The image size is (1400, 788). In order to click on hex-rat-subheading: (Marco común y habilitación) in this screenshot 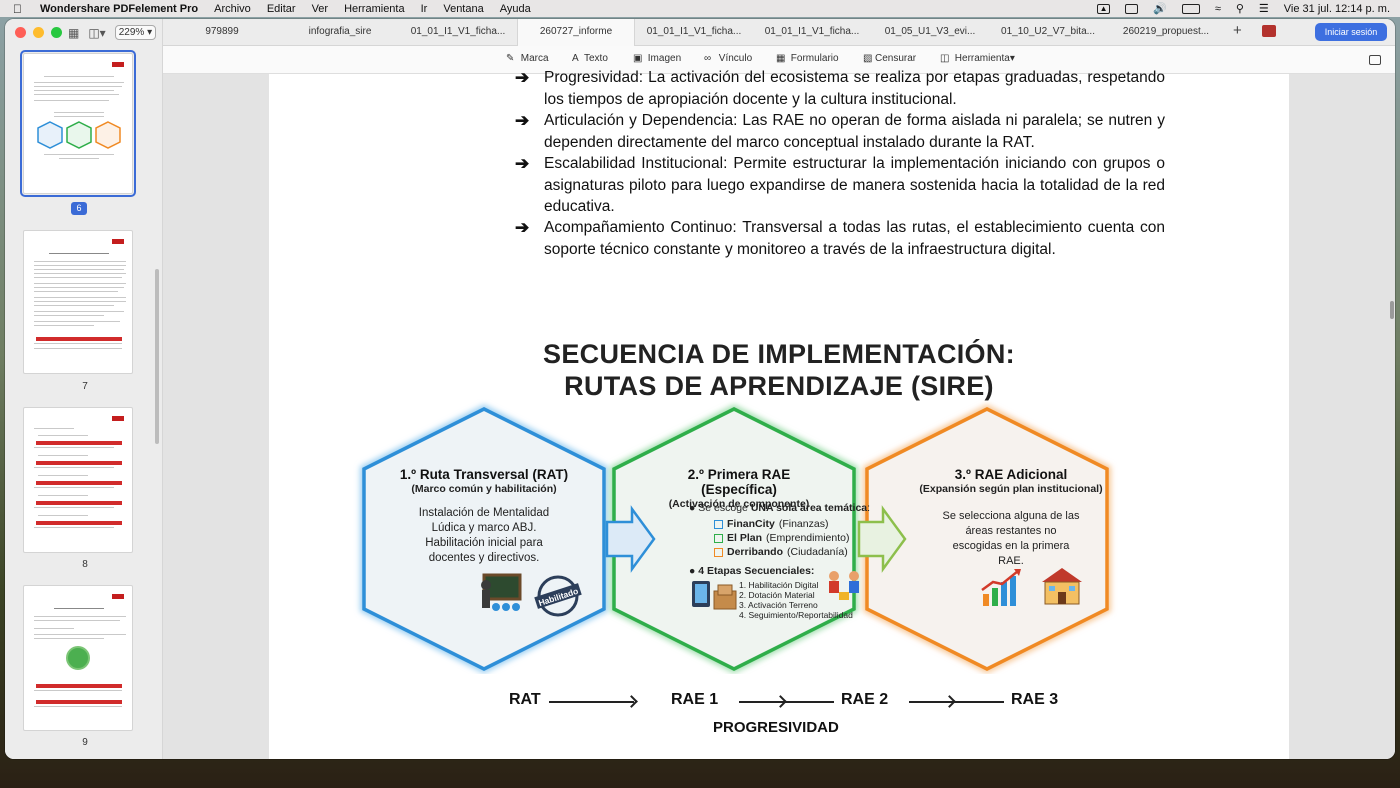, I will do `click(484, 489)`.